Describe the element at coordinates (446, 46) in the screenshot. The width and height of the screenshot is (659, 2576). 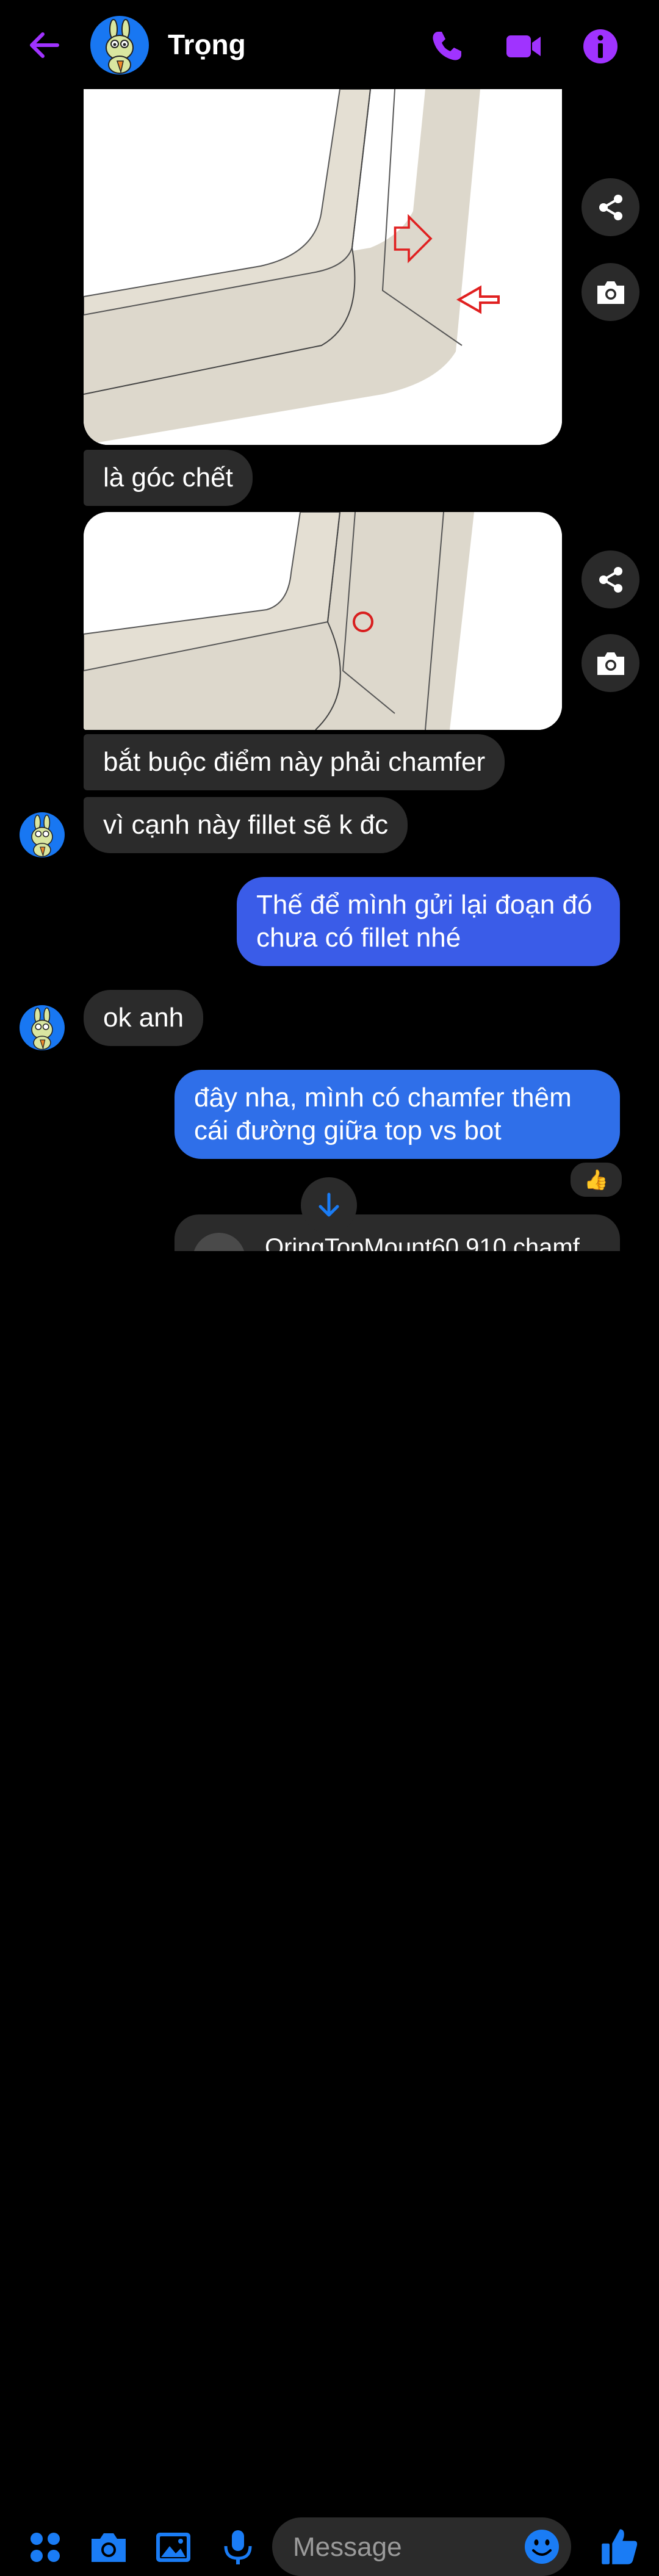
I see `phone-icon` at that location.